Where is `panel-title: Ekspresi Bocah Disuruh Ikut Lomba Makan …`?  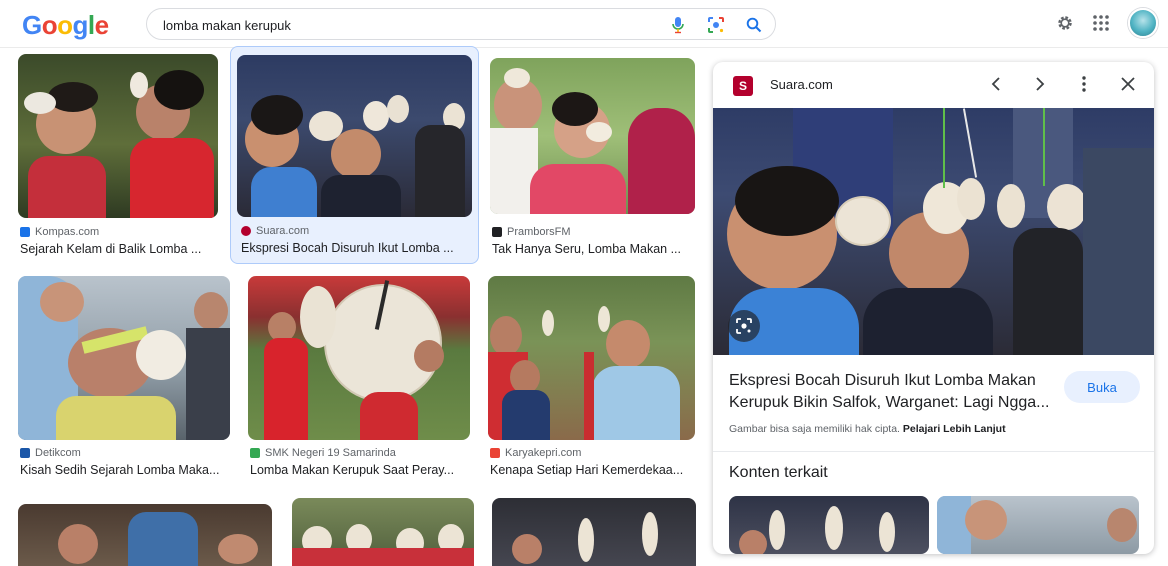
panel-title: Ekspresi Bocah Disuruh Ikut Lomba Makan … is located at coordinates (894, 392).